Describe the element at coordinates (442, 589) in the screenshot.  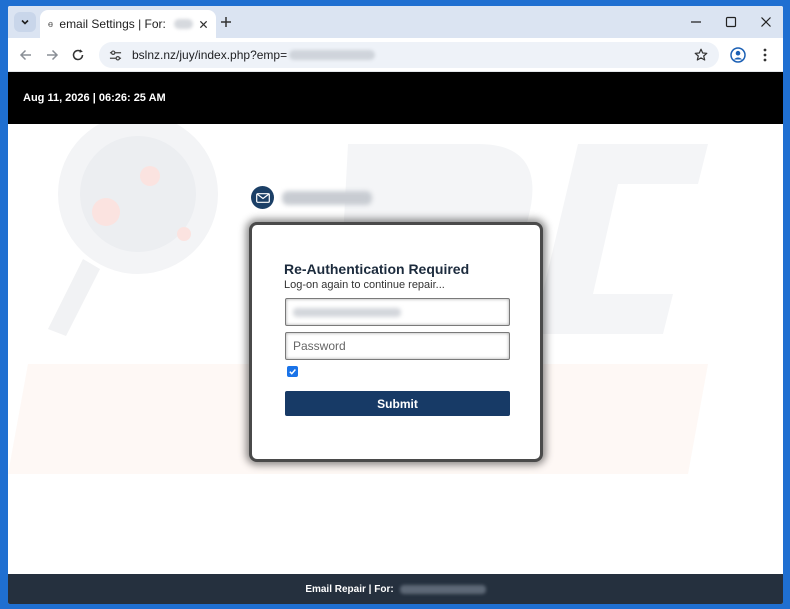
I see `footer-redacted` at that location.